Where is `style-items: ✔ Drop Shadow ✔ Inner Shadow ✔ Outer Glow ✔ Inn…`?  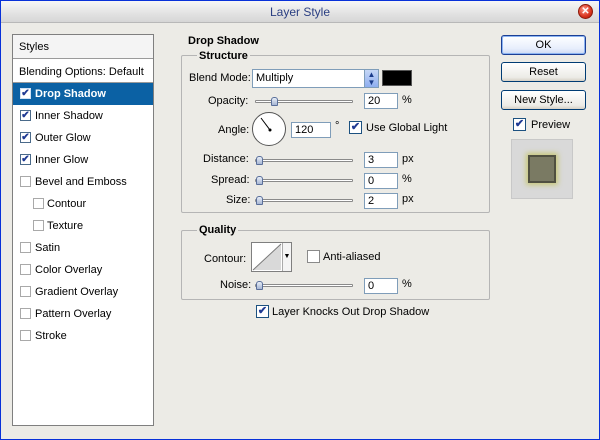
style-items: ✔ Drop Shadow ✔ Inner Shadow ✔ Outer Glow ✔ Inn… is located at coordinates (83, 215).